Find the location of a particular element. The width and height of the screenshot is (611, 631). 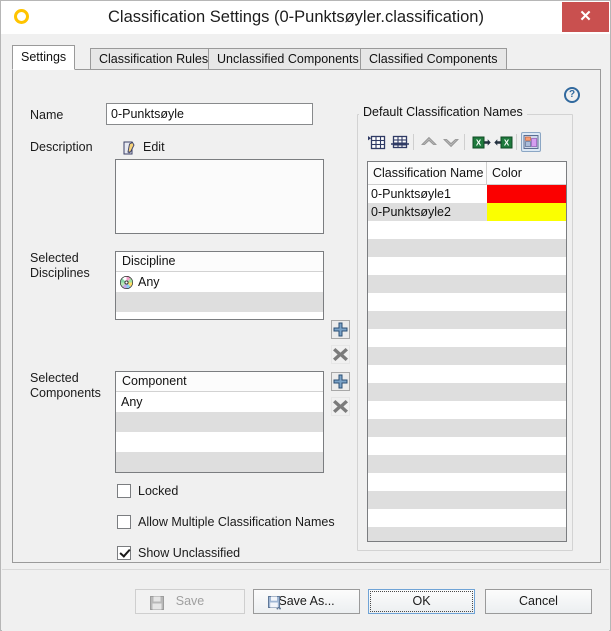

allow-multiple-classification-names-checkbox: Allow Multiple Classification Names is located at coordinates (226, 522).